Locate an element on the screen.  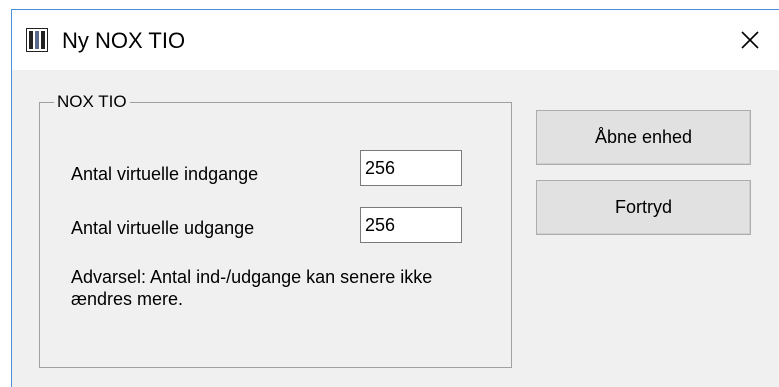
close-icon is located at coordinates (750, 40).